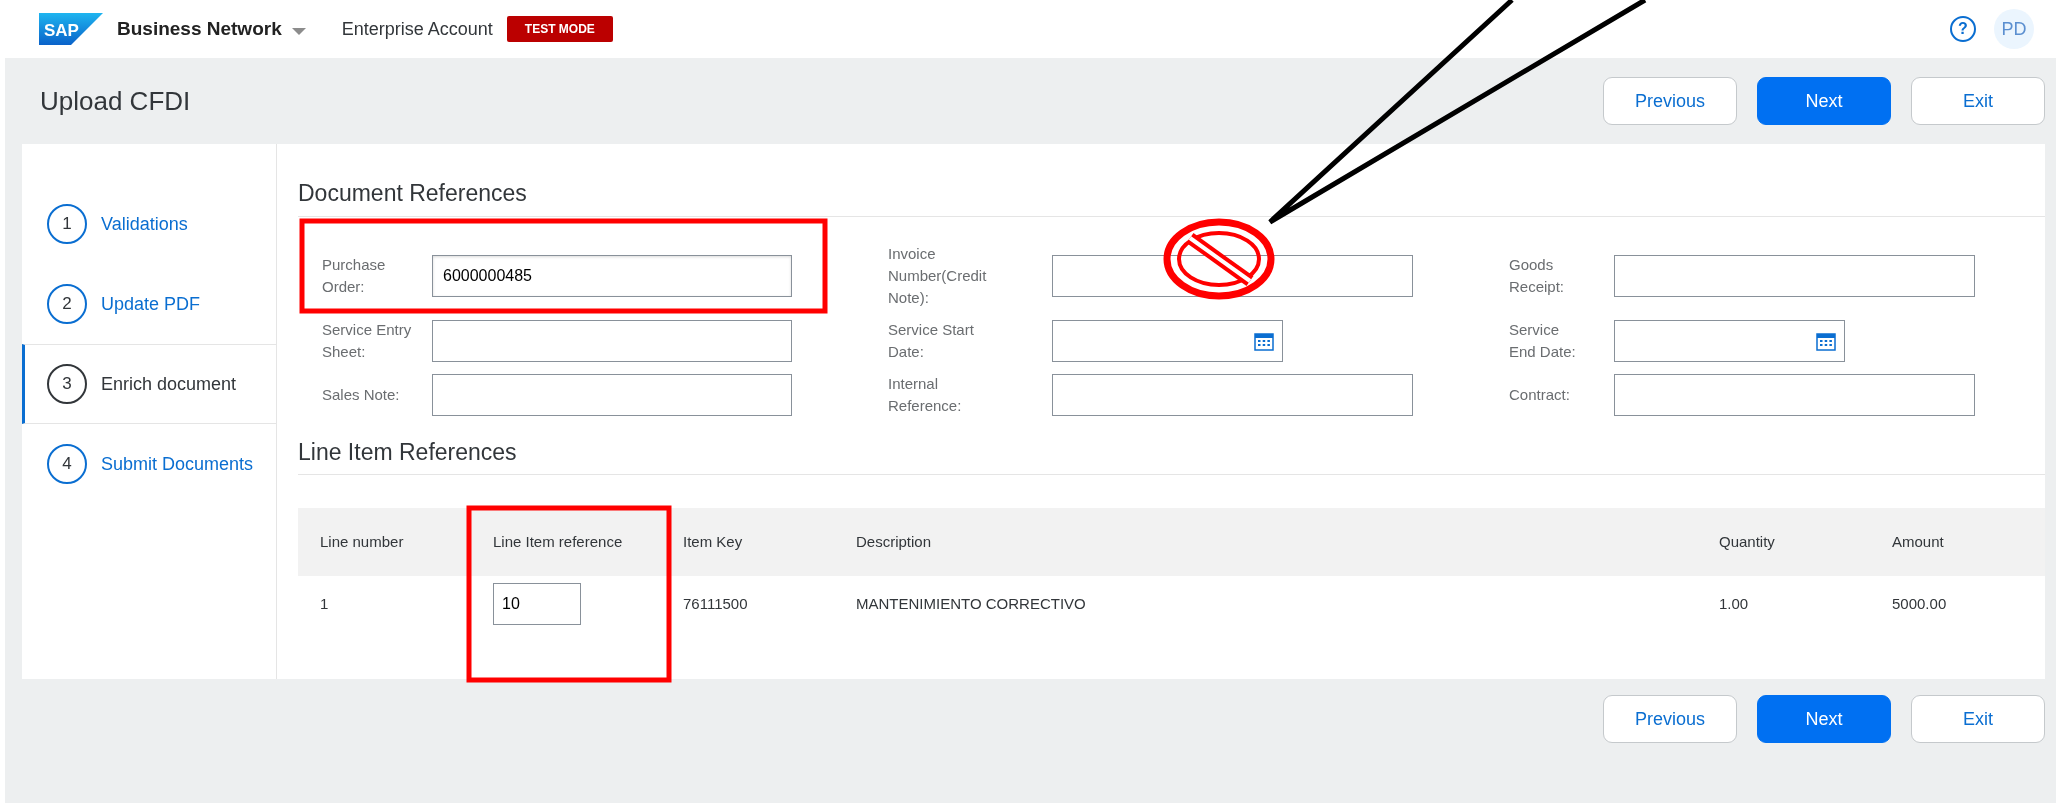 Image resolution: width=2056 pixels, height=803 pixels. Describe the element at coordinates (938, 275) in the screenshot. I see `field-label: Invoice Number(Credit Note):` at that location.